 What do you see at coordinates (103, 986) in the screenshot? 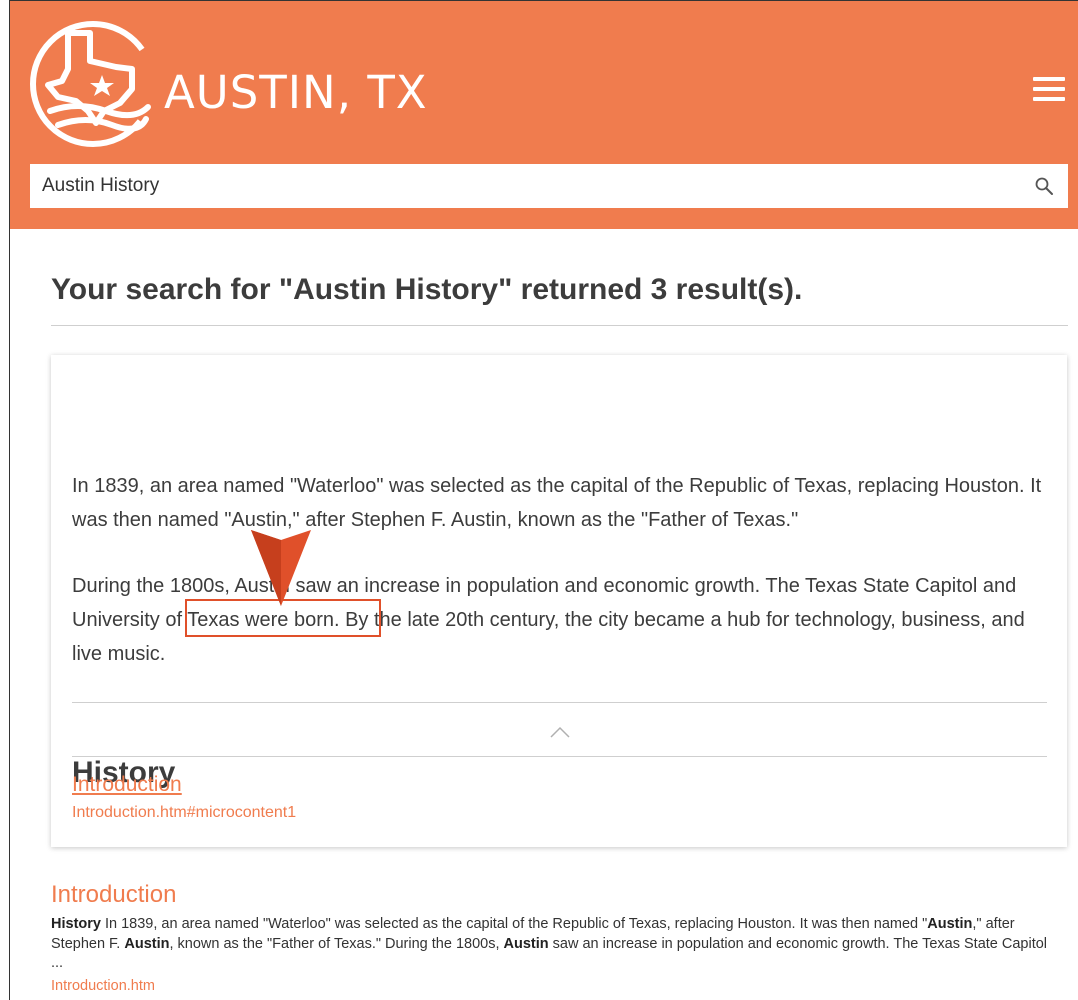
I see `result-url-link: Introduction.htm` at bounding box center [103, 986].